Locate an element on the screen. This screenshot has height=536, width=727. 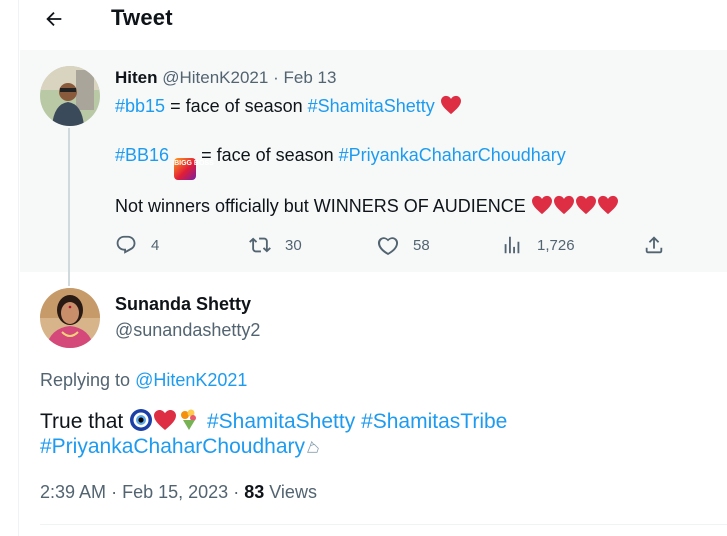
reply-icon is located at coordinates (126, 244).